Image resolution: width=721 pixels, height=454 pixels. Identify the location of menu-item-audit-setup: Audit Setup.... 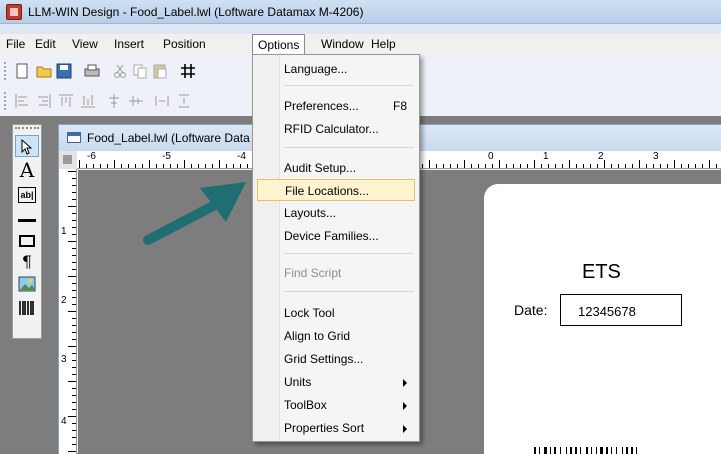
(336, 168).